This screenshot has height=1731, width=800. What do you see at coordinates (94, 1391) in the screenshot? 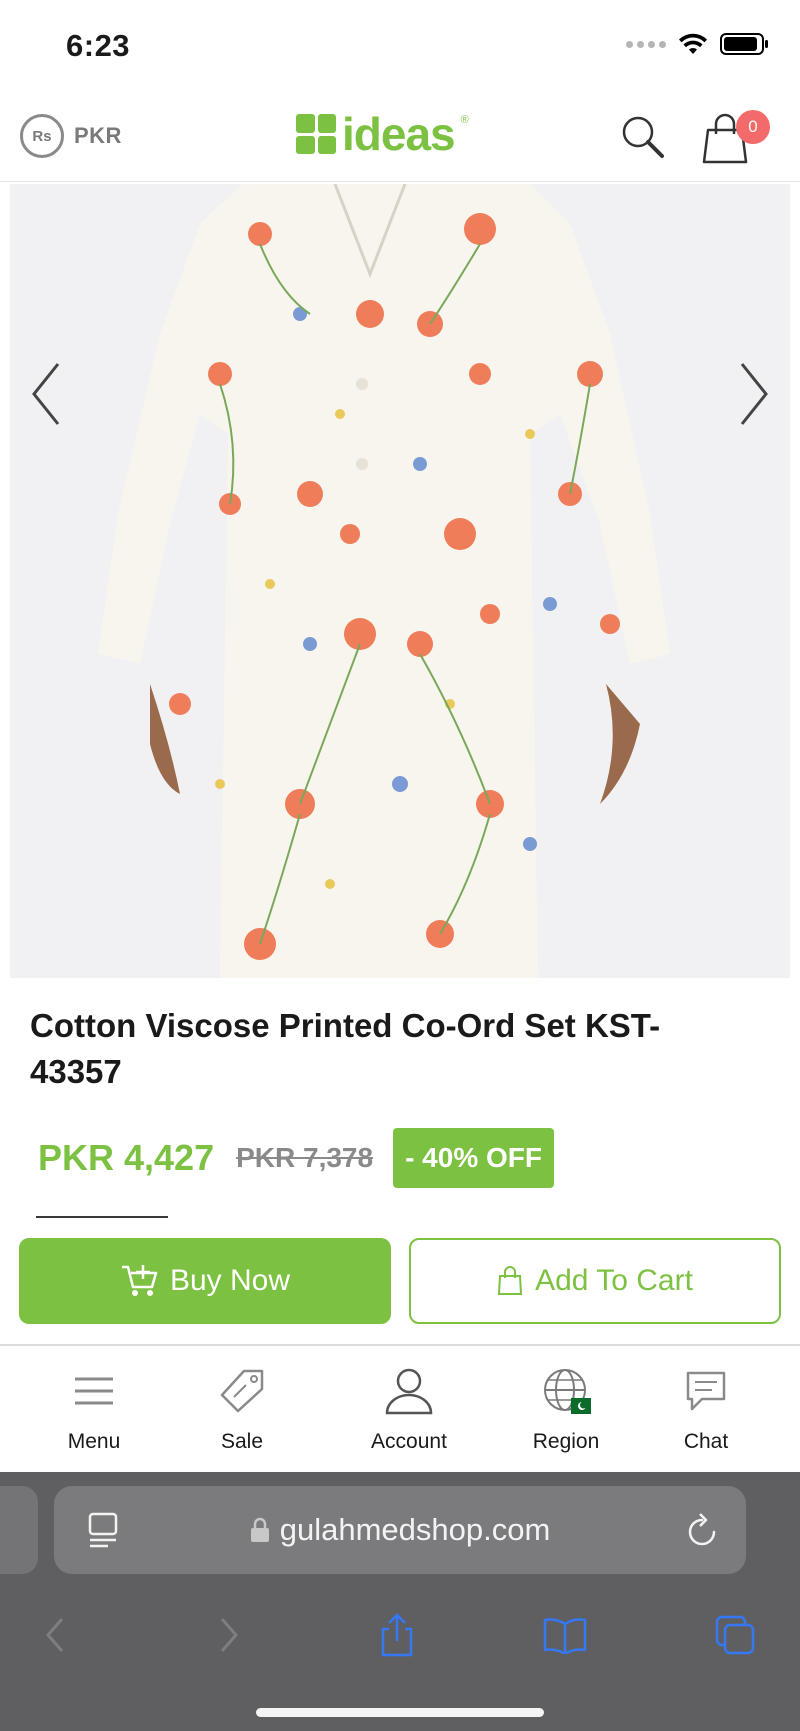
I see `hamburger-icon` at bounding box center [94, 1391].